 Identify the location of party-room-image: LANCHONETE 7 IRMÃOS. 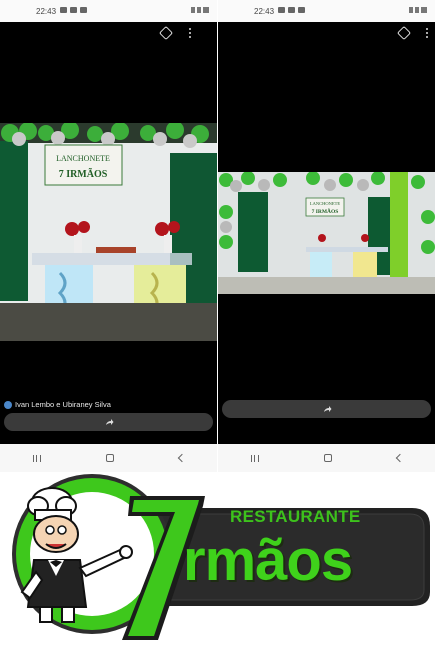
(326, 233).